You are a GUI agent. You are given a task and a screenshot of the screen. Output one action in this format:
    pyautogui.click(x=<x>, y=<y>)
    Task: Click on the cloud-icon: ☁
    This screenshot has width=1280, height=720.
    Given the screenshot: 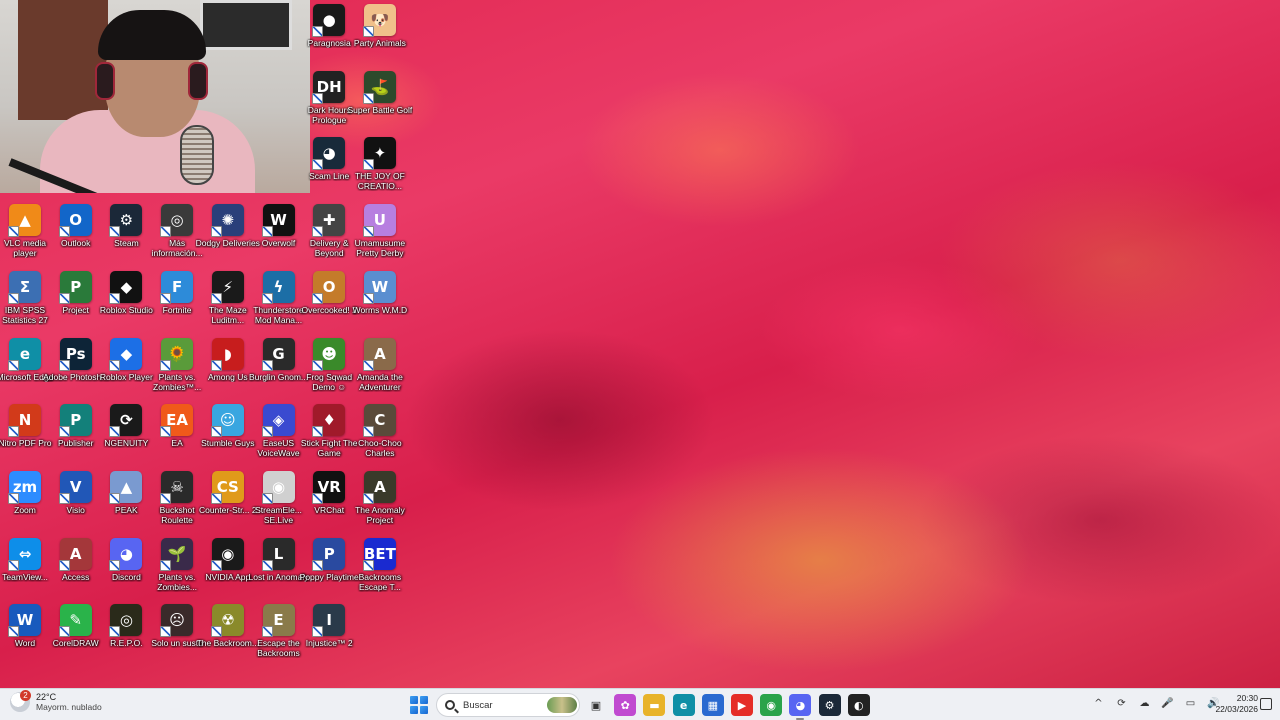 What is the action you would take?
    pyautogui.click(x=1144, y=703)
    